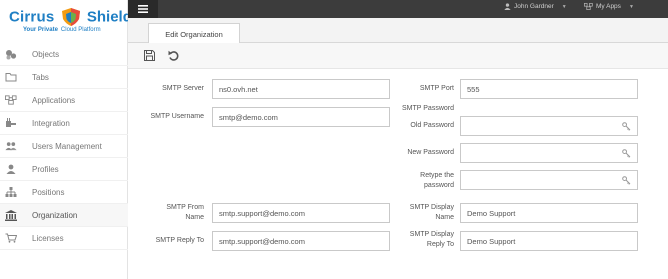 This screenshot has width=668, height=279. Describe the element at coordinates (430, 152) in the screenshot. I see `new-password-label: New Password` at that location.